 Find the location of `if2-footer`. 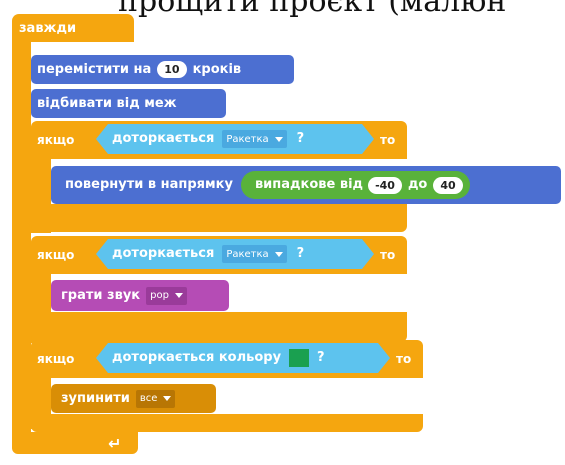

if2-footer is located at coordinates (219, 327).